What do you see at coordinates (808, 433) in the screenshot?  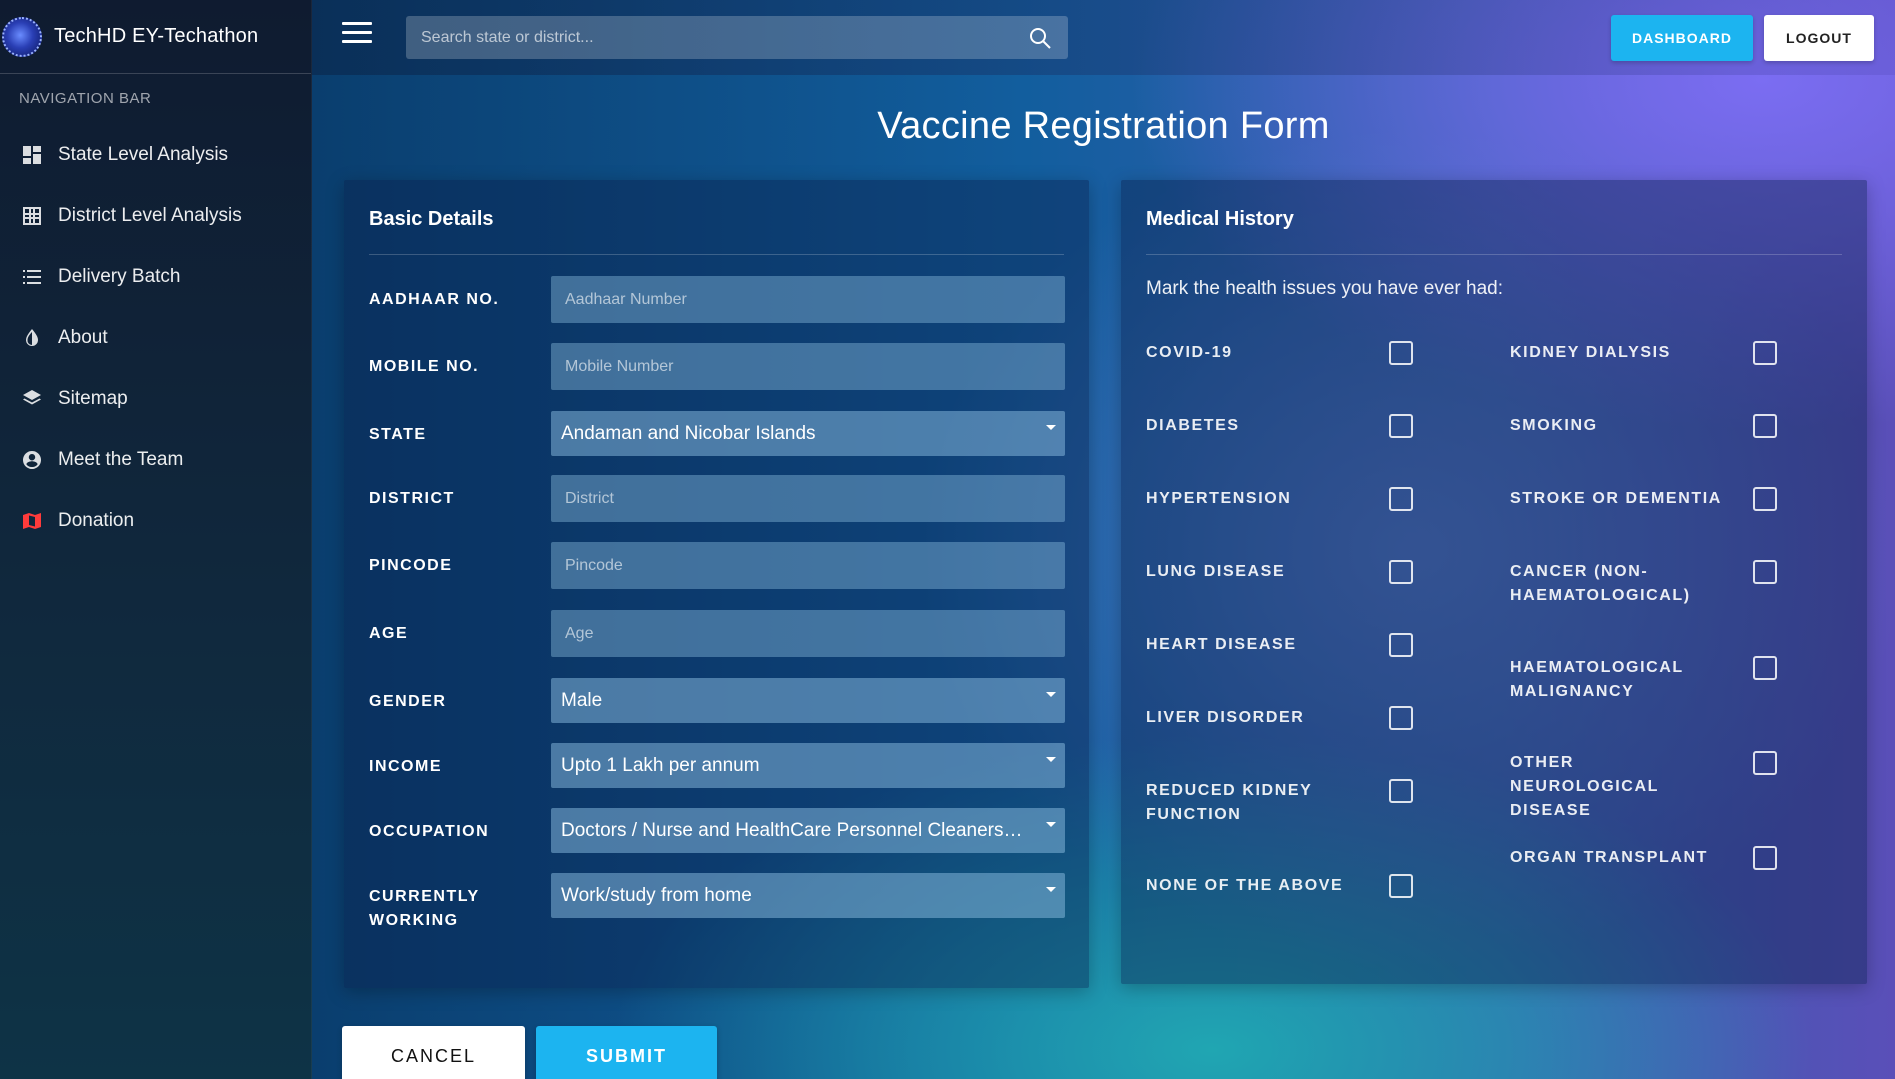 I see `state-select: Andaman and Nicobar Islands` at bounding box center [808, 433].